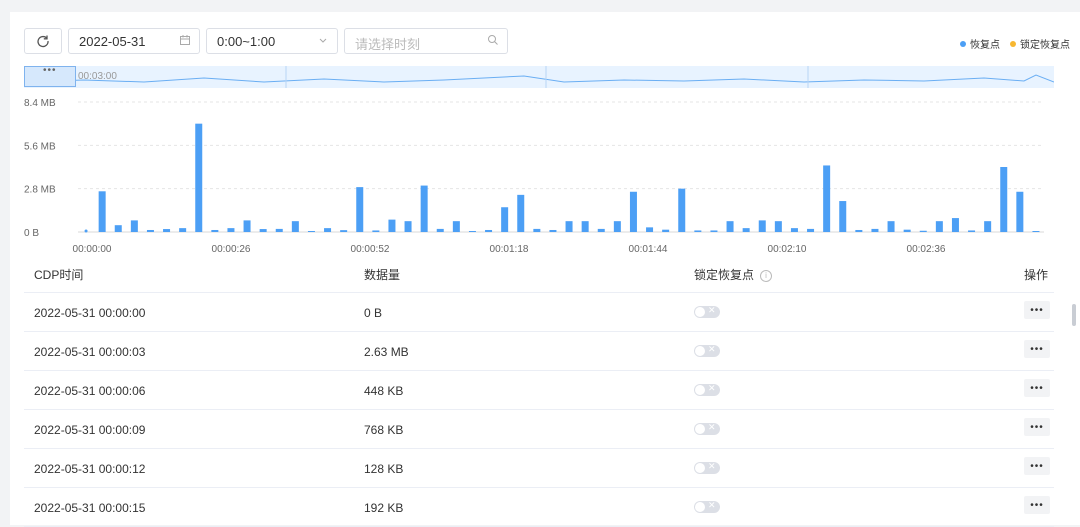 The height and width of the screenshot is (527, 1080). Describe the element at coordinates (539, 76) in the screenshot. I see `timeline-overview: ••• 00:03:00` at that location.